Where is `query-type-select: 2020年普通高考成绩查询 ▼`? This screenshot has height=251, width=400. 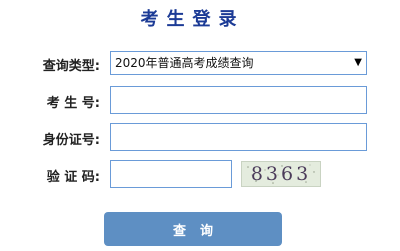 query-type-select: 2020年普通高考成绩查询 ▼ is located at coordinates (238, 63).